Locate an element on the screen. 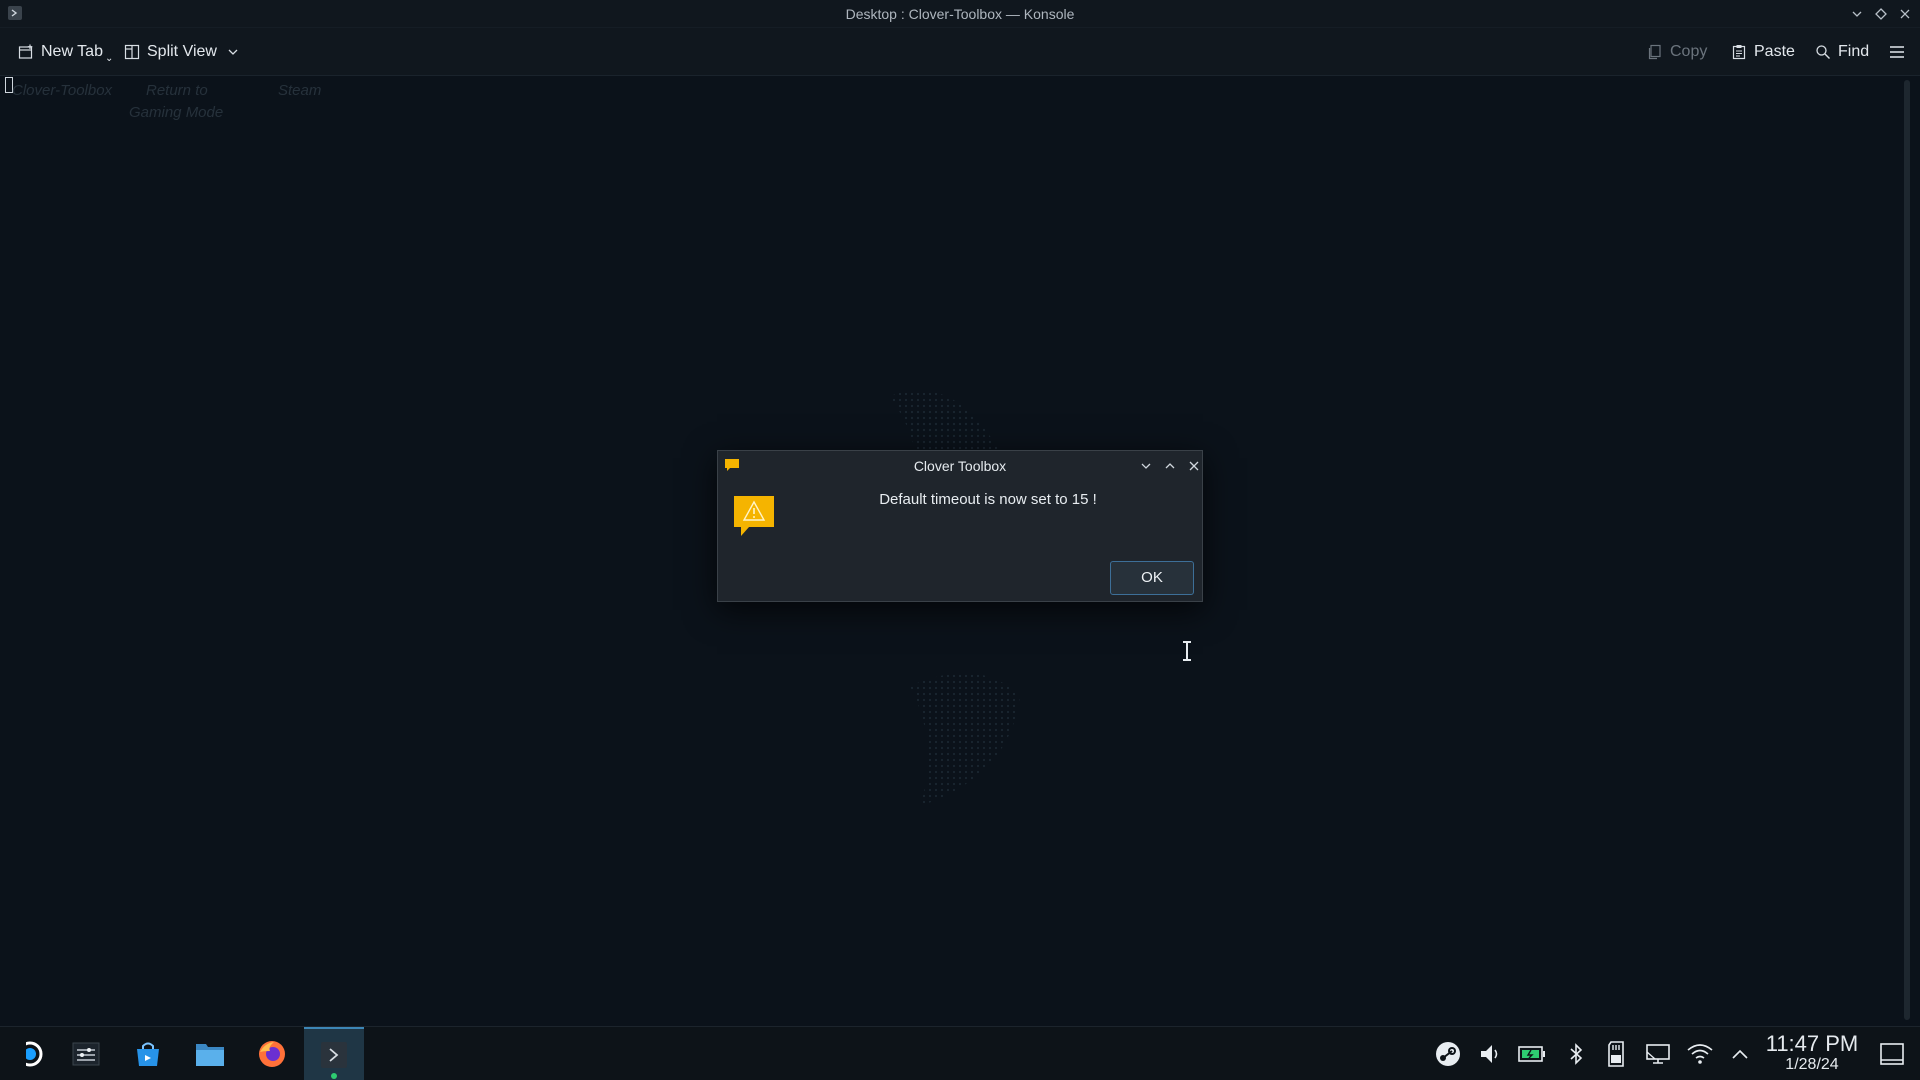 This screenshot has height=1080, width=1920. steam-deck-icon is located at coordinates (30, 1053).